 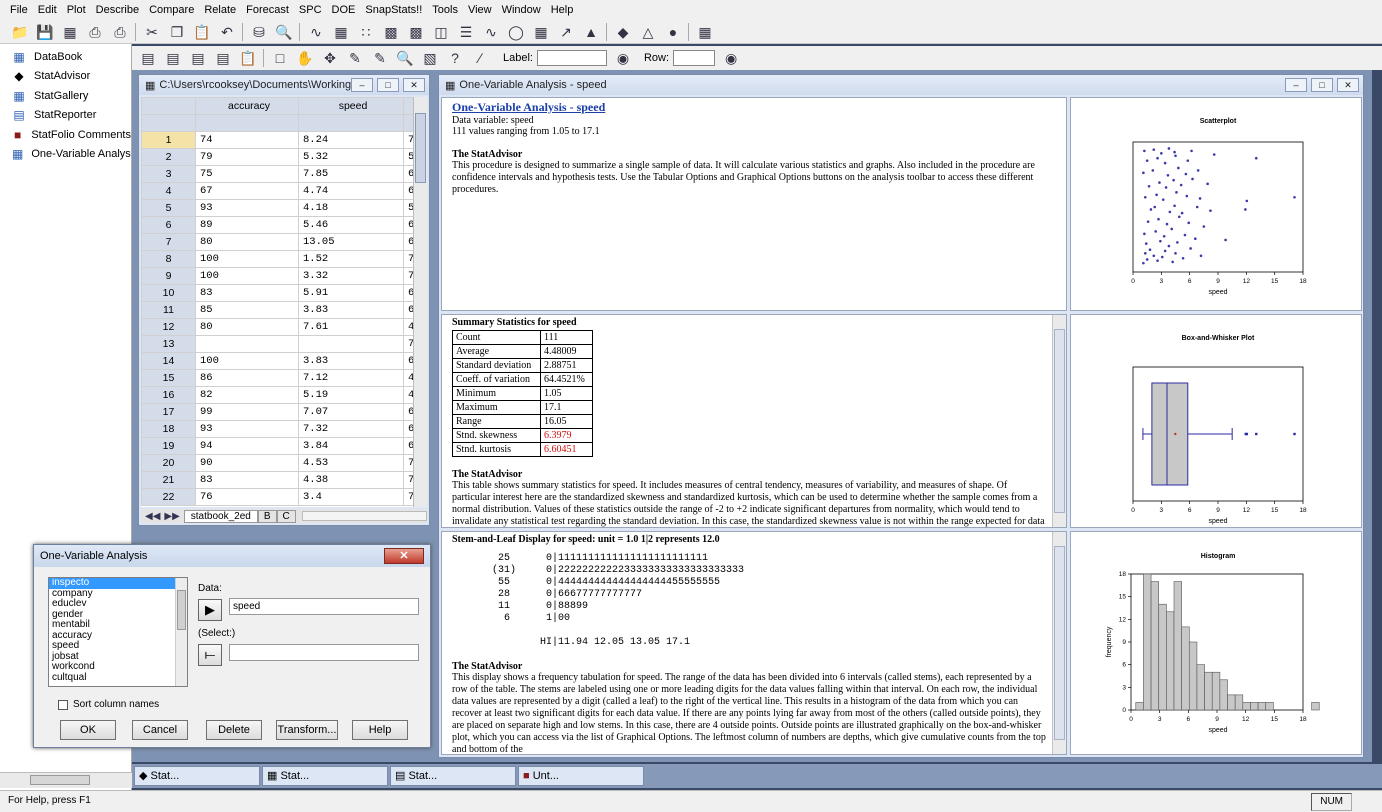 What do you see at coordinates (63, 704) in the screenshot?
I see `sort-checkbox` at bounding box center [63, 704].